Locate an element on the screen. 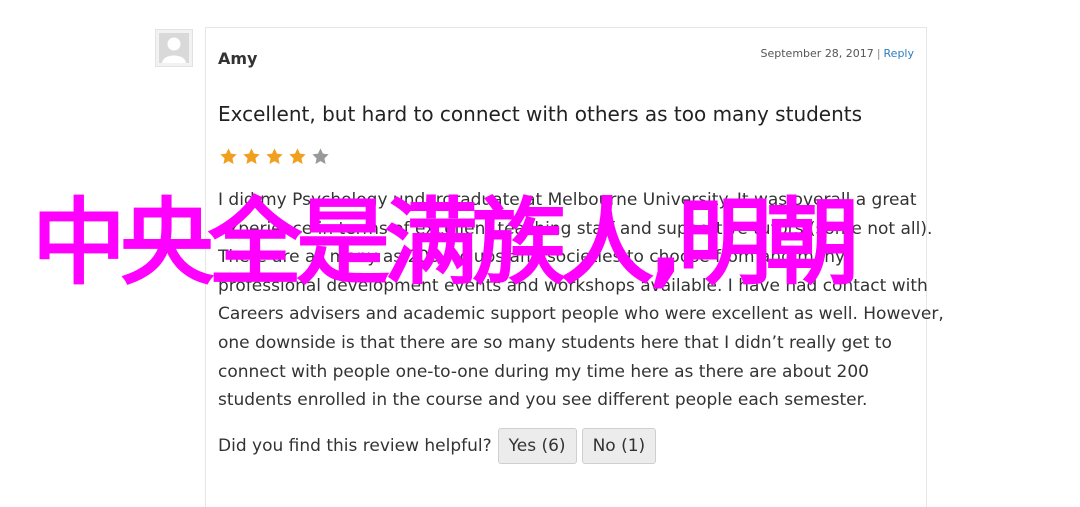 The image size is (1080, 507). reply-link: Reply is located at coordinates (899, 53).